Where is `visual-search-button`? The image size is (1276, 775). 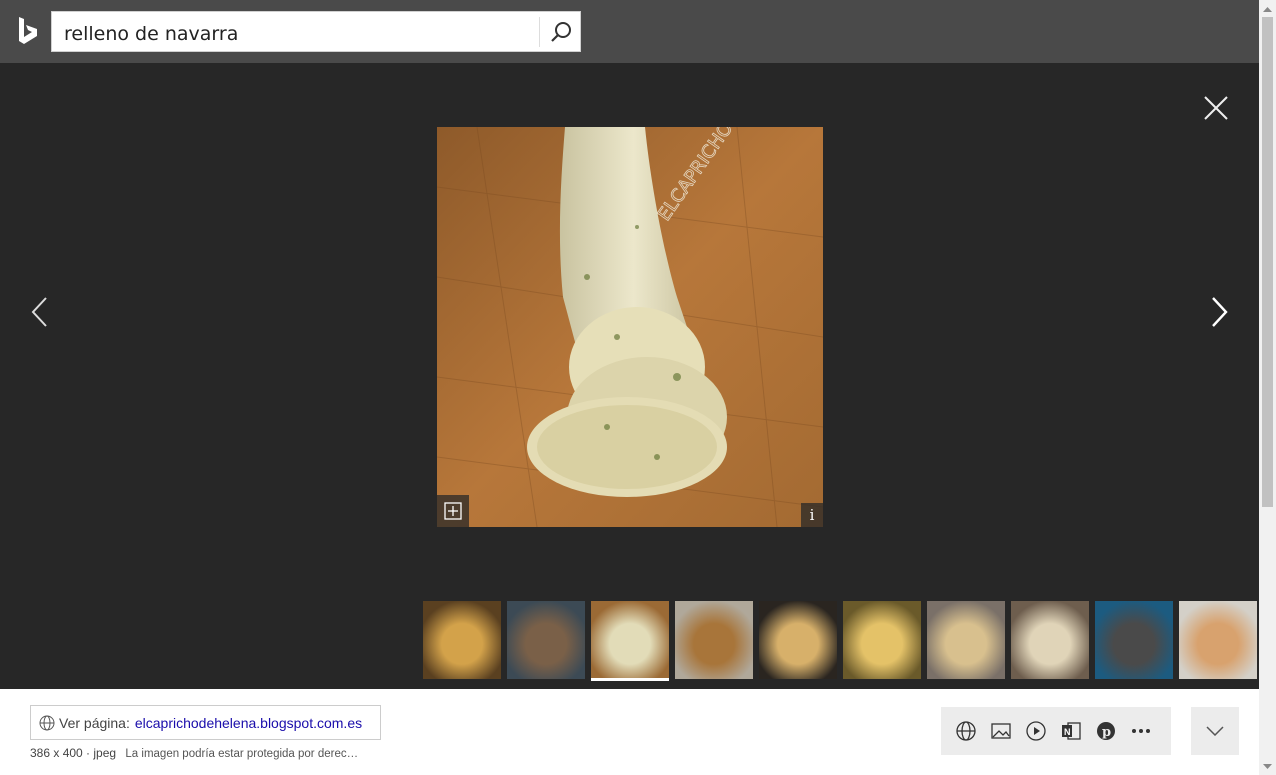 visual-search-button is located at coordinates (453, 511).